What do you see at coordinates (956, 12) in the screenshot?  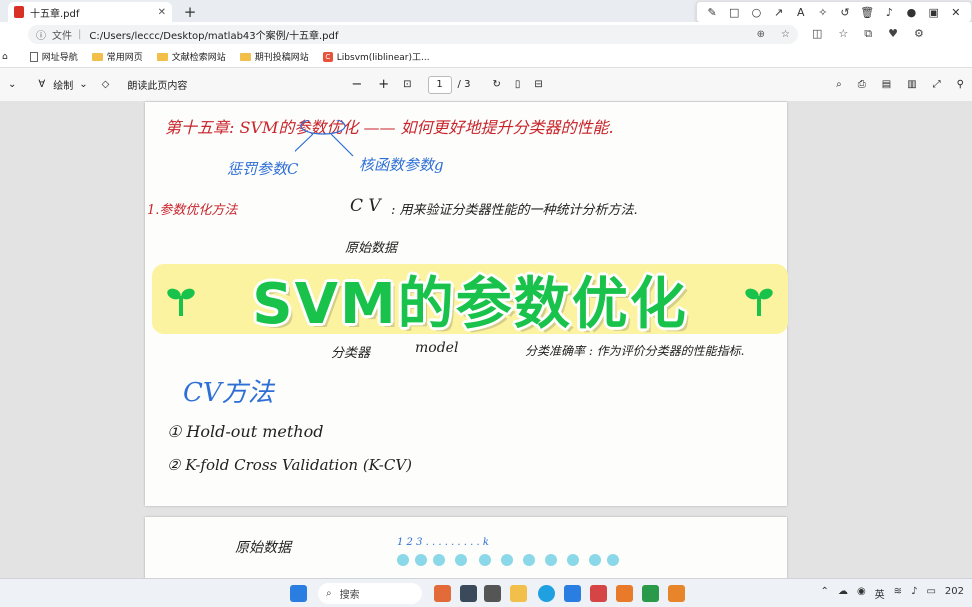 I see `close-icon: ✕` at bounding box center [956, 12].